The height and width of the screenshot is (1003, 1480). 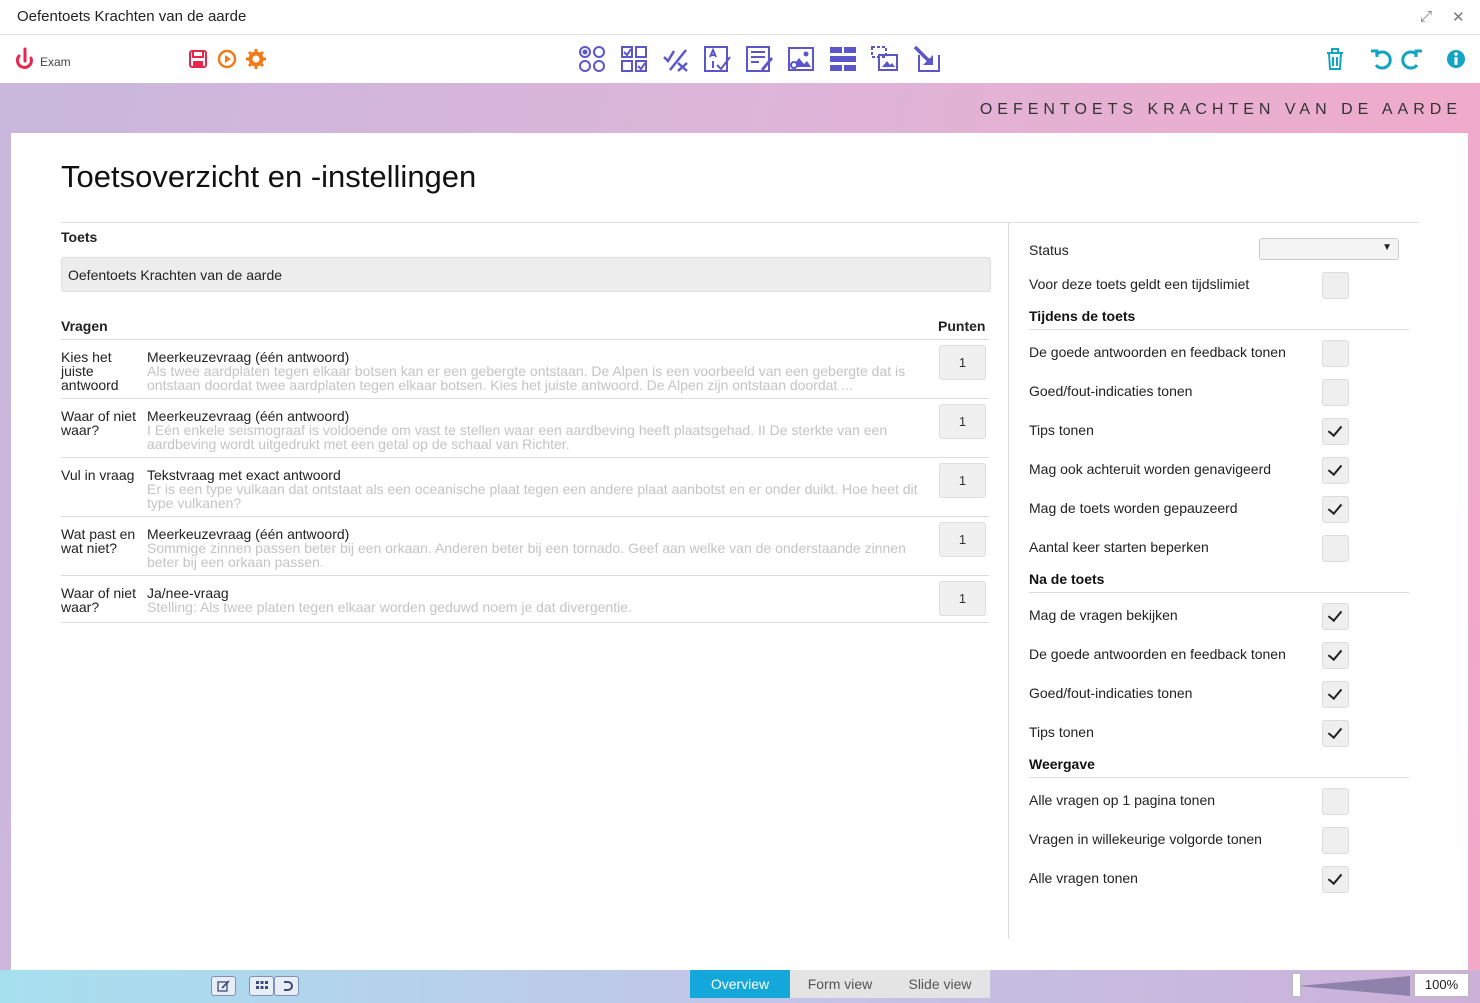 What do you see at coordinates (1119, 547) in the screenshot?
I see `setting-label: Aantal keer starten beperken` at bounding box center [1119, 547].